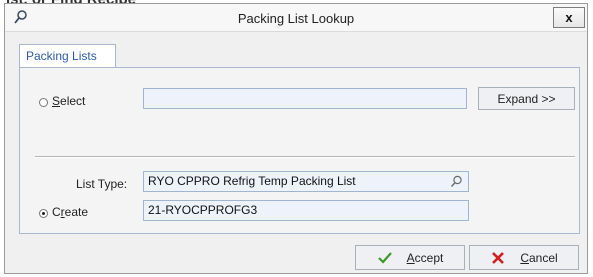  I want to click on cancel-button: Cancel, so click(524, 257).